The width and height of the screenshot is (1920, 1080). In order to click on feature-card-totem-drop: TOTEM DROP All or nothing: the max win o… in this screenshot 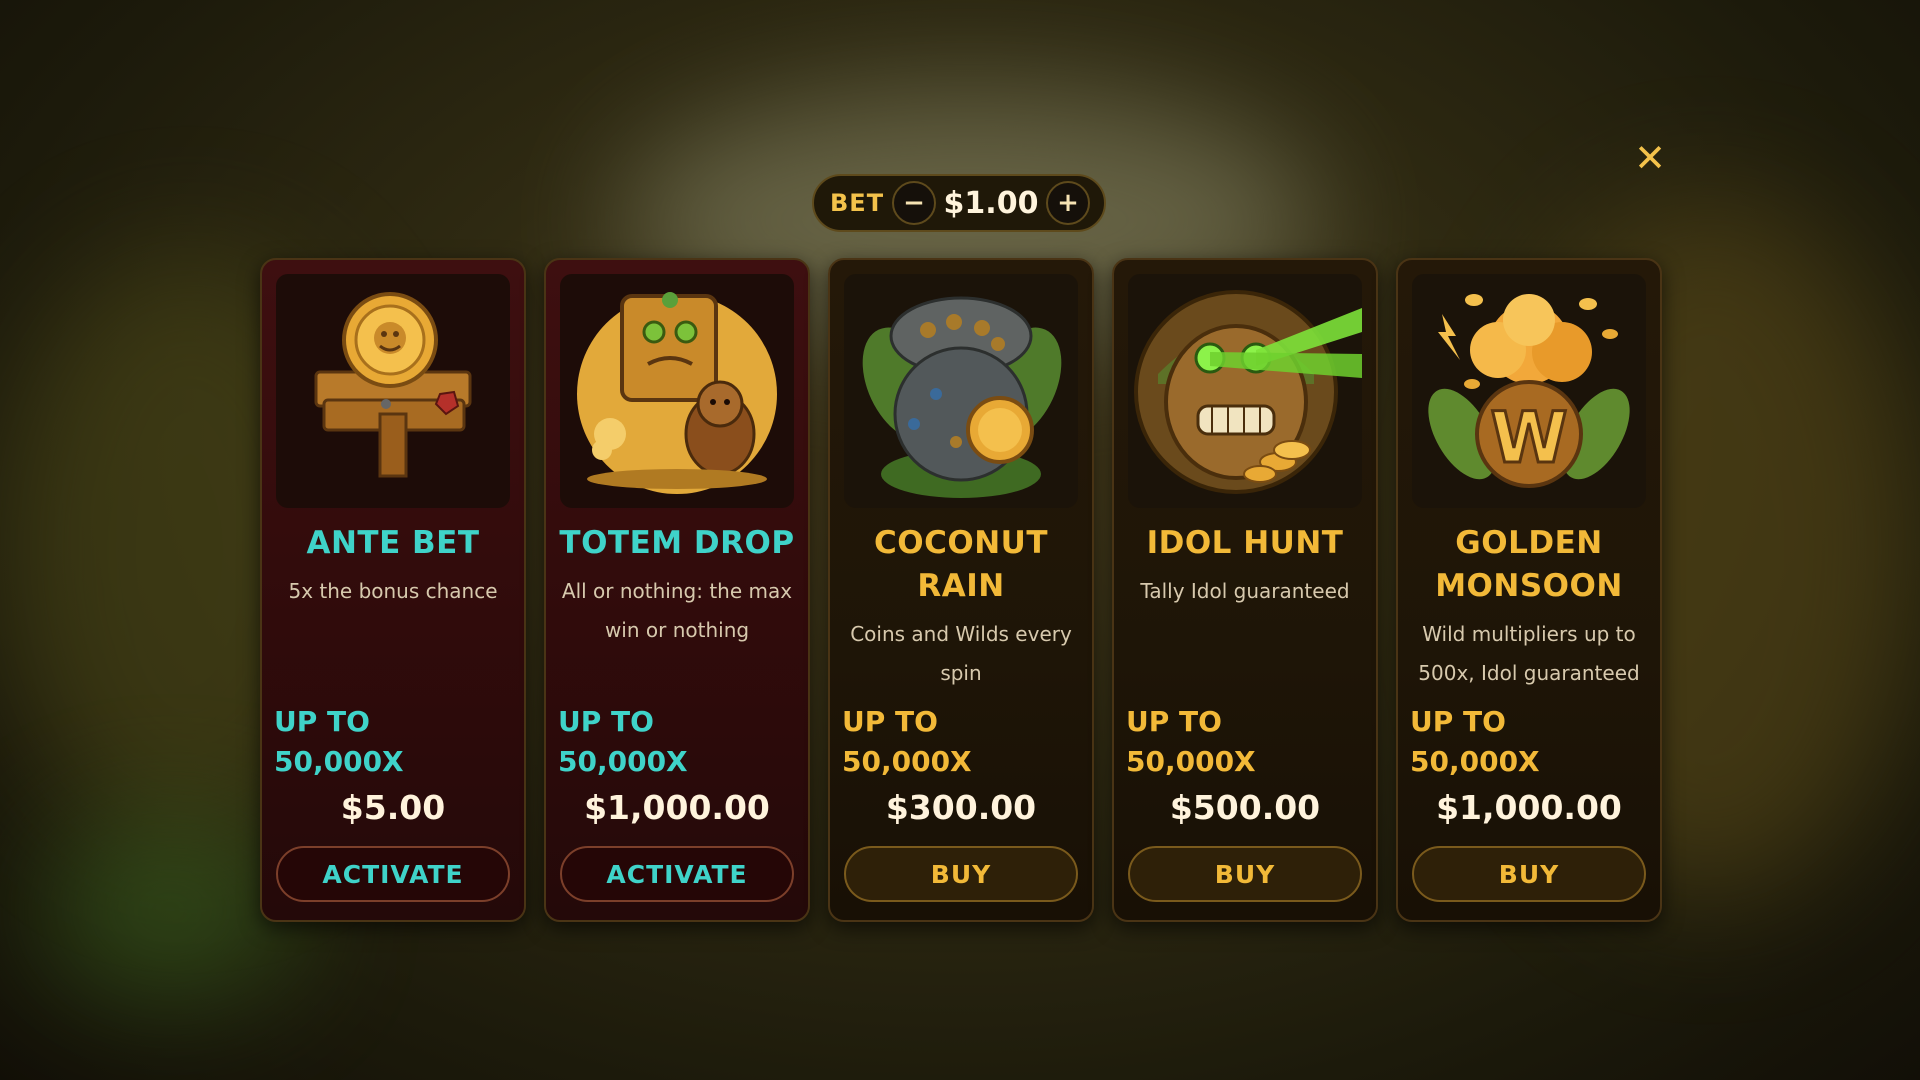, I will do `click(677, 590)`.